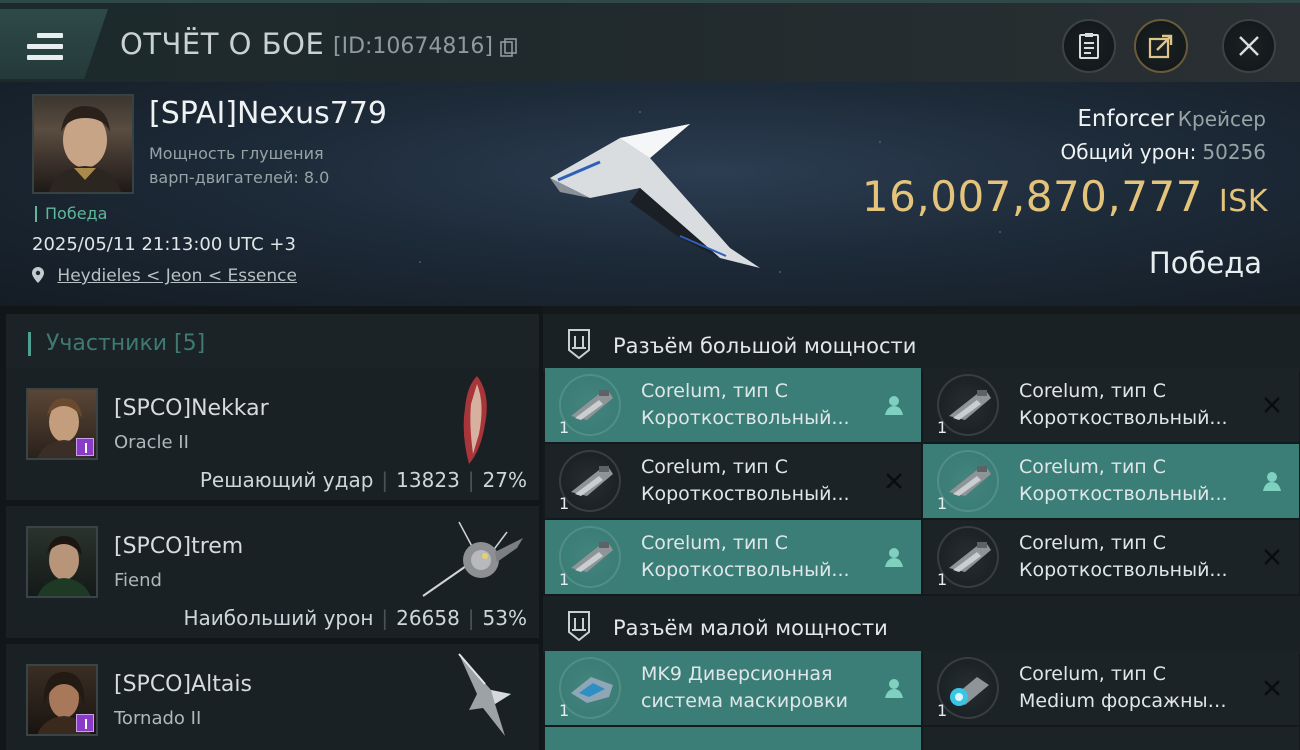 This screenshot has width=1300, height=750. Describe the element at coordinates (45, 47) in the screenshot. I see `hamburger-menu-icon` at that location.